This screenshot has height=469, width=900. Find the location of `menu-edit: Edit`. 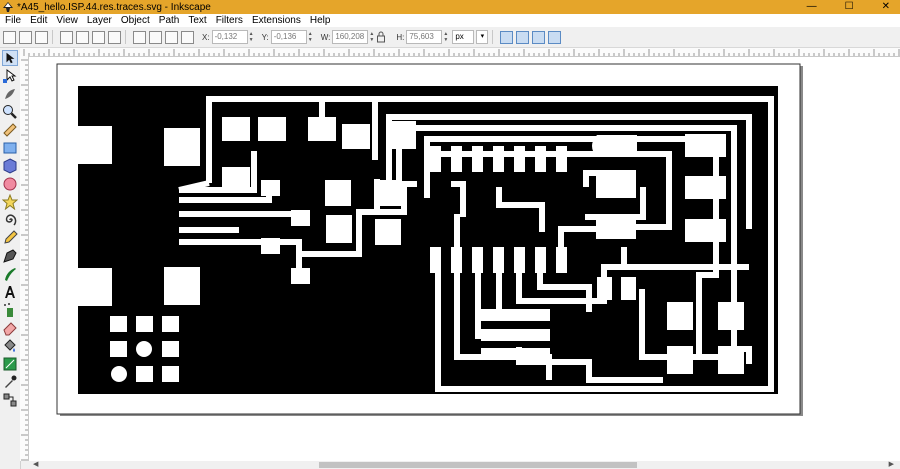

menu-edit: Edit is located at coordinates (38, 20).